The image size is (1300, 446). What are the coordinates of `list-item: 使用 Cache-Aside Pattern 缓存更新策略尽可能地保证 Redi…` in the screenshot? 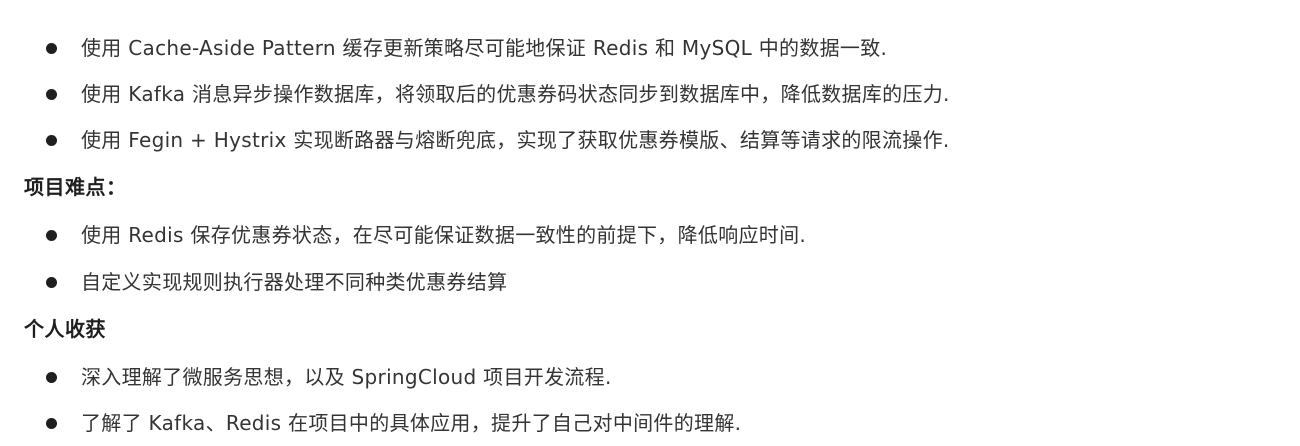 It's located at (466, 48).